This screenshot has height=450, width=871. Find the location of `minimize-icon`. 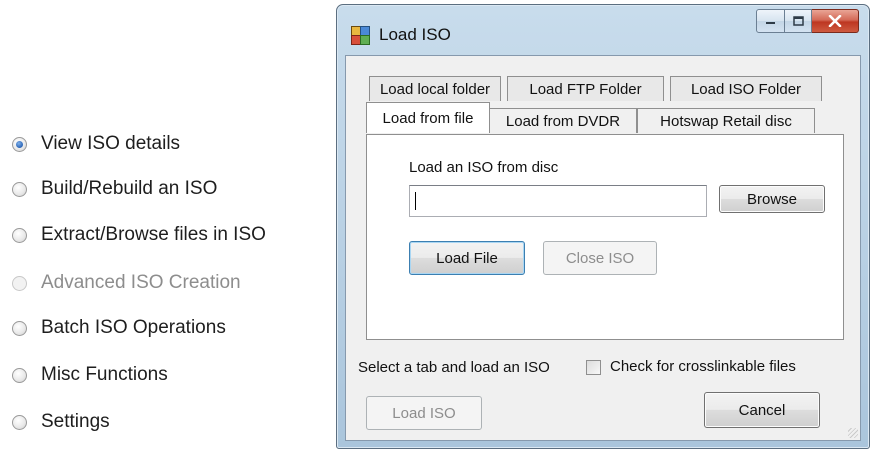

minimize-icon is located at coordinates (770, 23).